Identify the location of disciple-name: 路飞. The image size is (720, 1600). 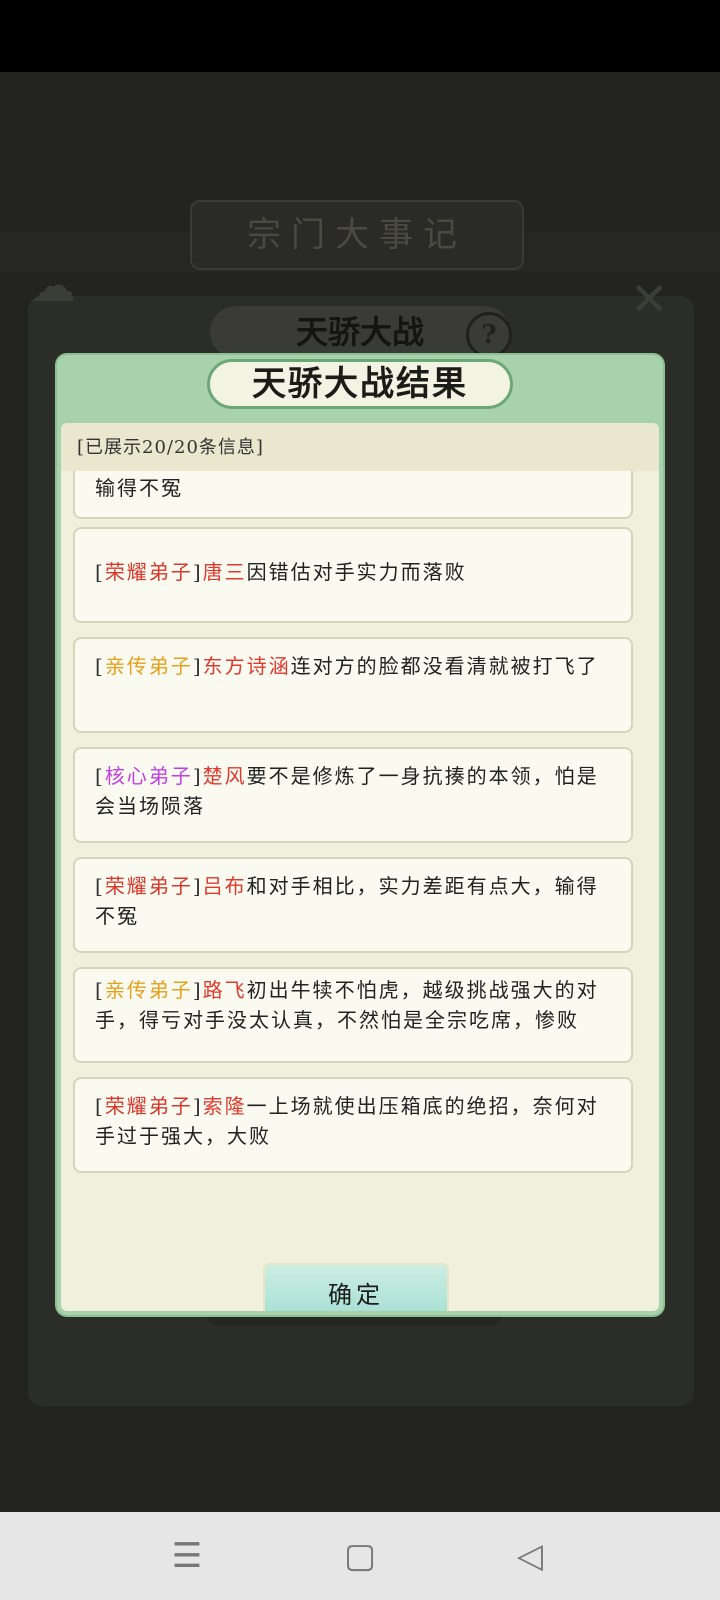
(224, 990).